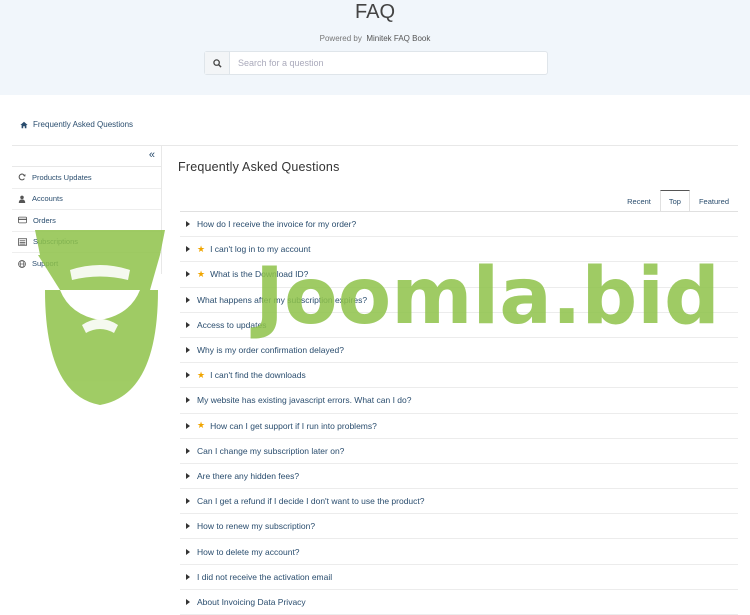 The height and width of the screenshot is (615, 750). I want to click on question-link: How to renew my subscription?, so click(256, 526).